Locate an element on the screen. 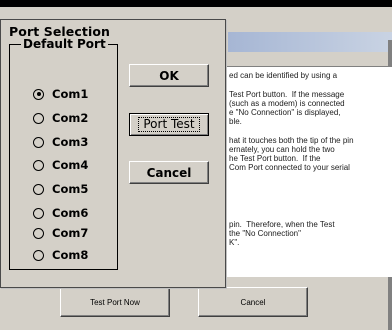 The image size is (392, 330). help-text-line: Com Port connected to your serial is located at coordinates (289, 167).